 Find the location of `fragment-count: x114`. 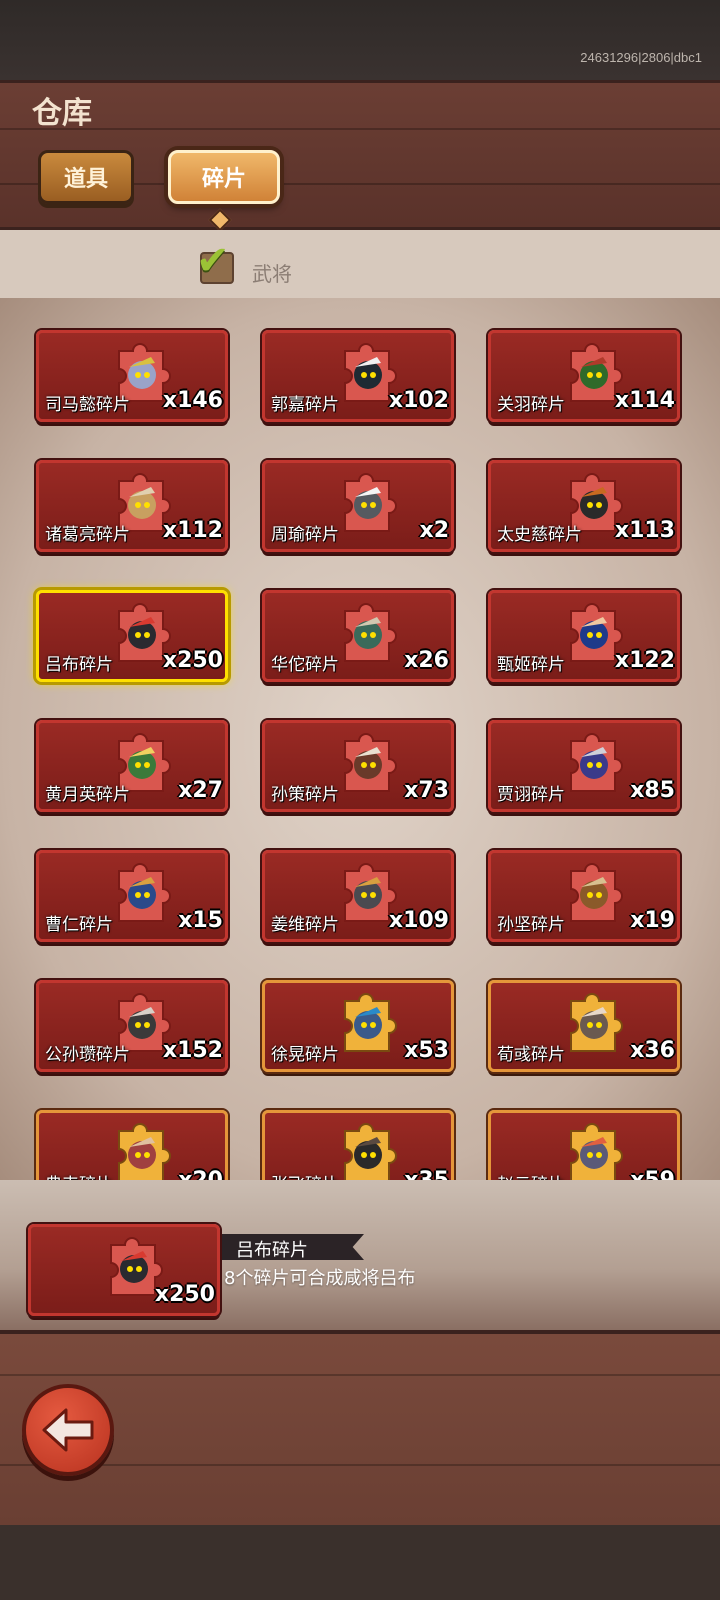

fragment-count: x114 is located at coordinates (644, 400).